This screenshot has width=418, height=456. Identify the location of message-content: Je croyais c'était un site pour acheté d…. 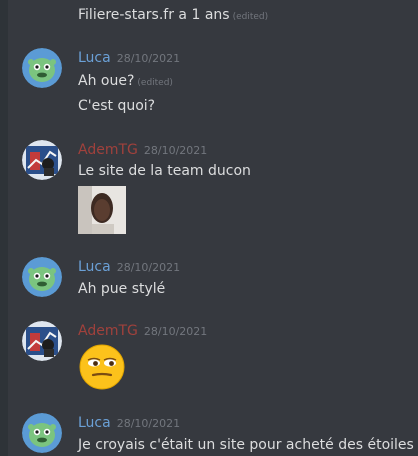
(246, 445).